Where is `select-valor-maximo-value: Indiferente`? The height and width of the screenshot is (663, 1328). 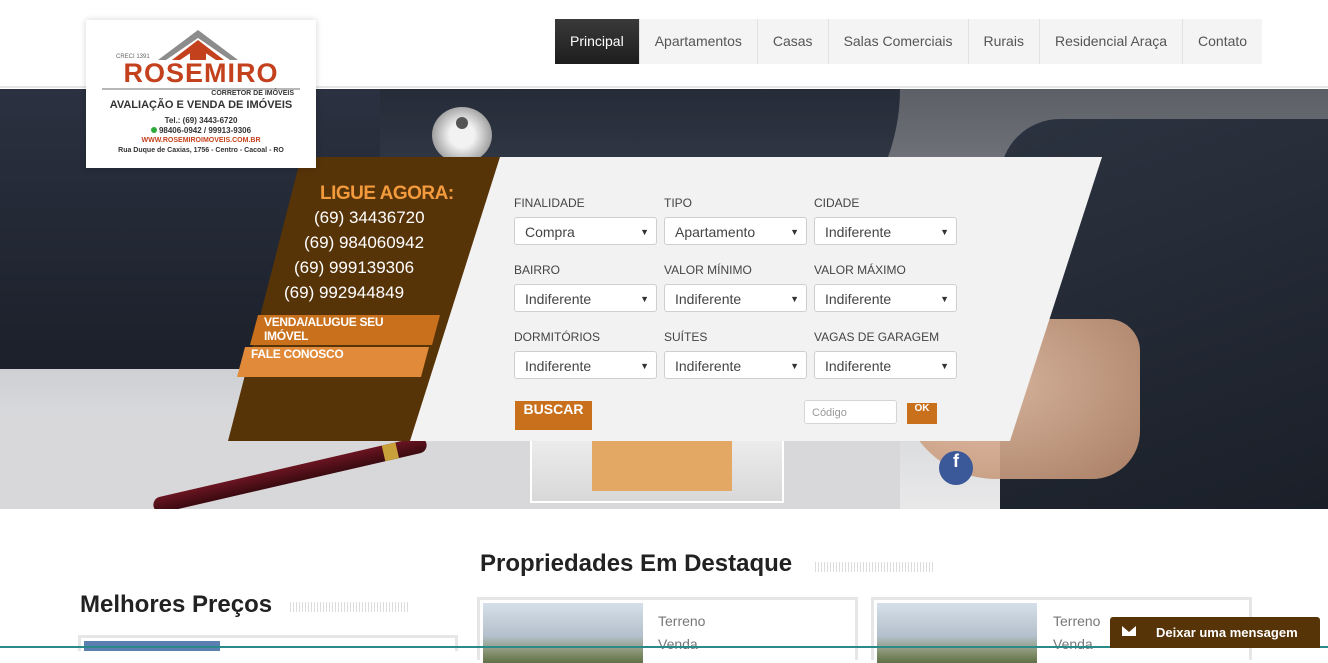
select-valor-maximo-value: Indiferente is located at coordinates (858, 299).